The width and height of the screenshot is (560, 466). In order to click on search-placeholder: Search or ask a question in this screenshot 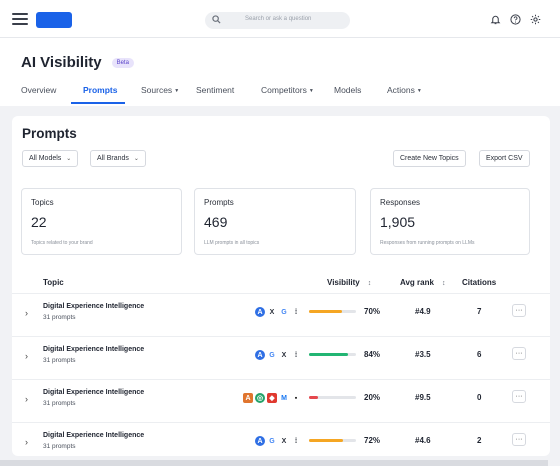, I will do `click(278, 19)`.